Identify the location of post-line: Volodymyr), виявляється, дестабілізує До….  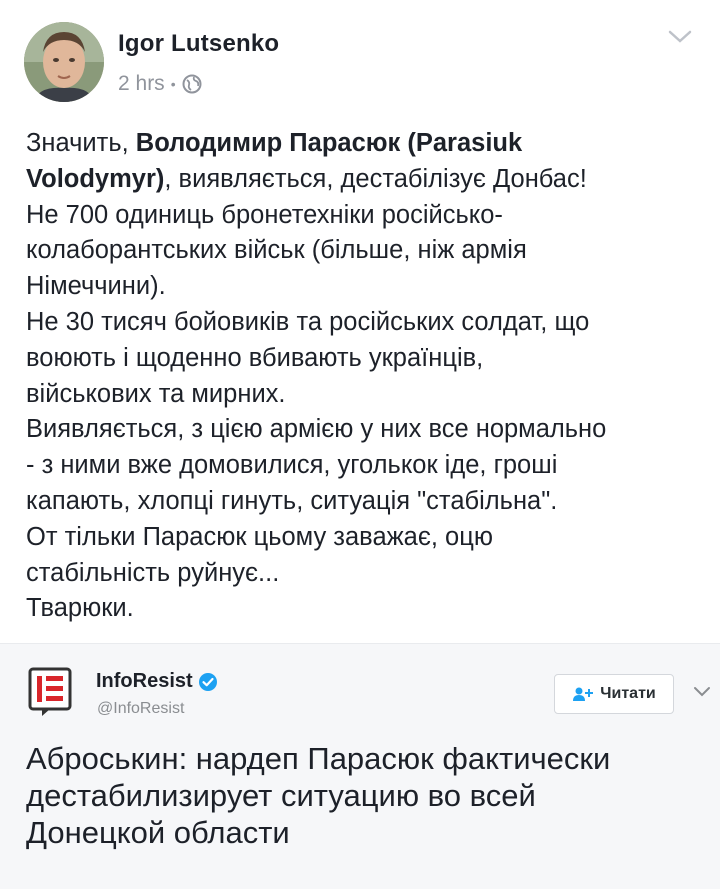
(361, 180).